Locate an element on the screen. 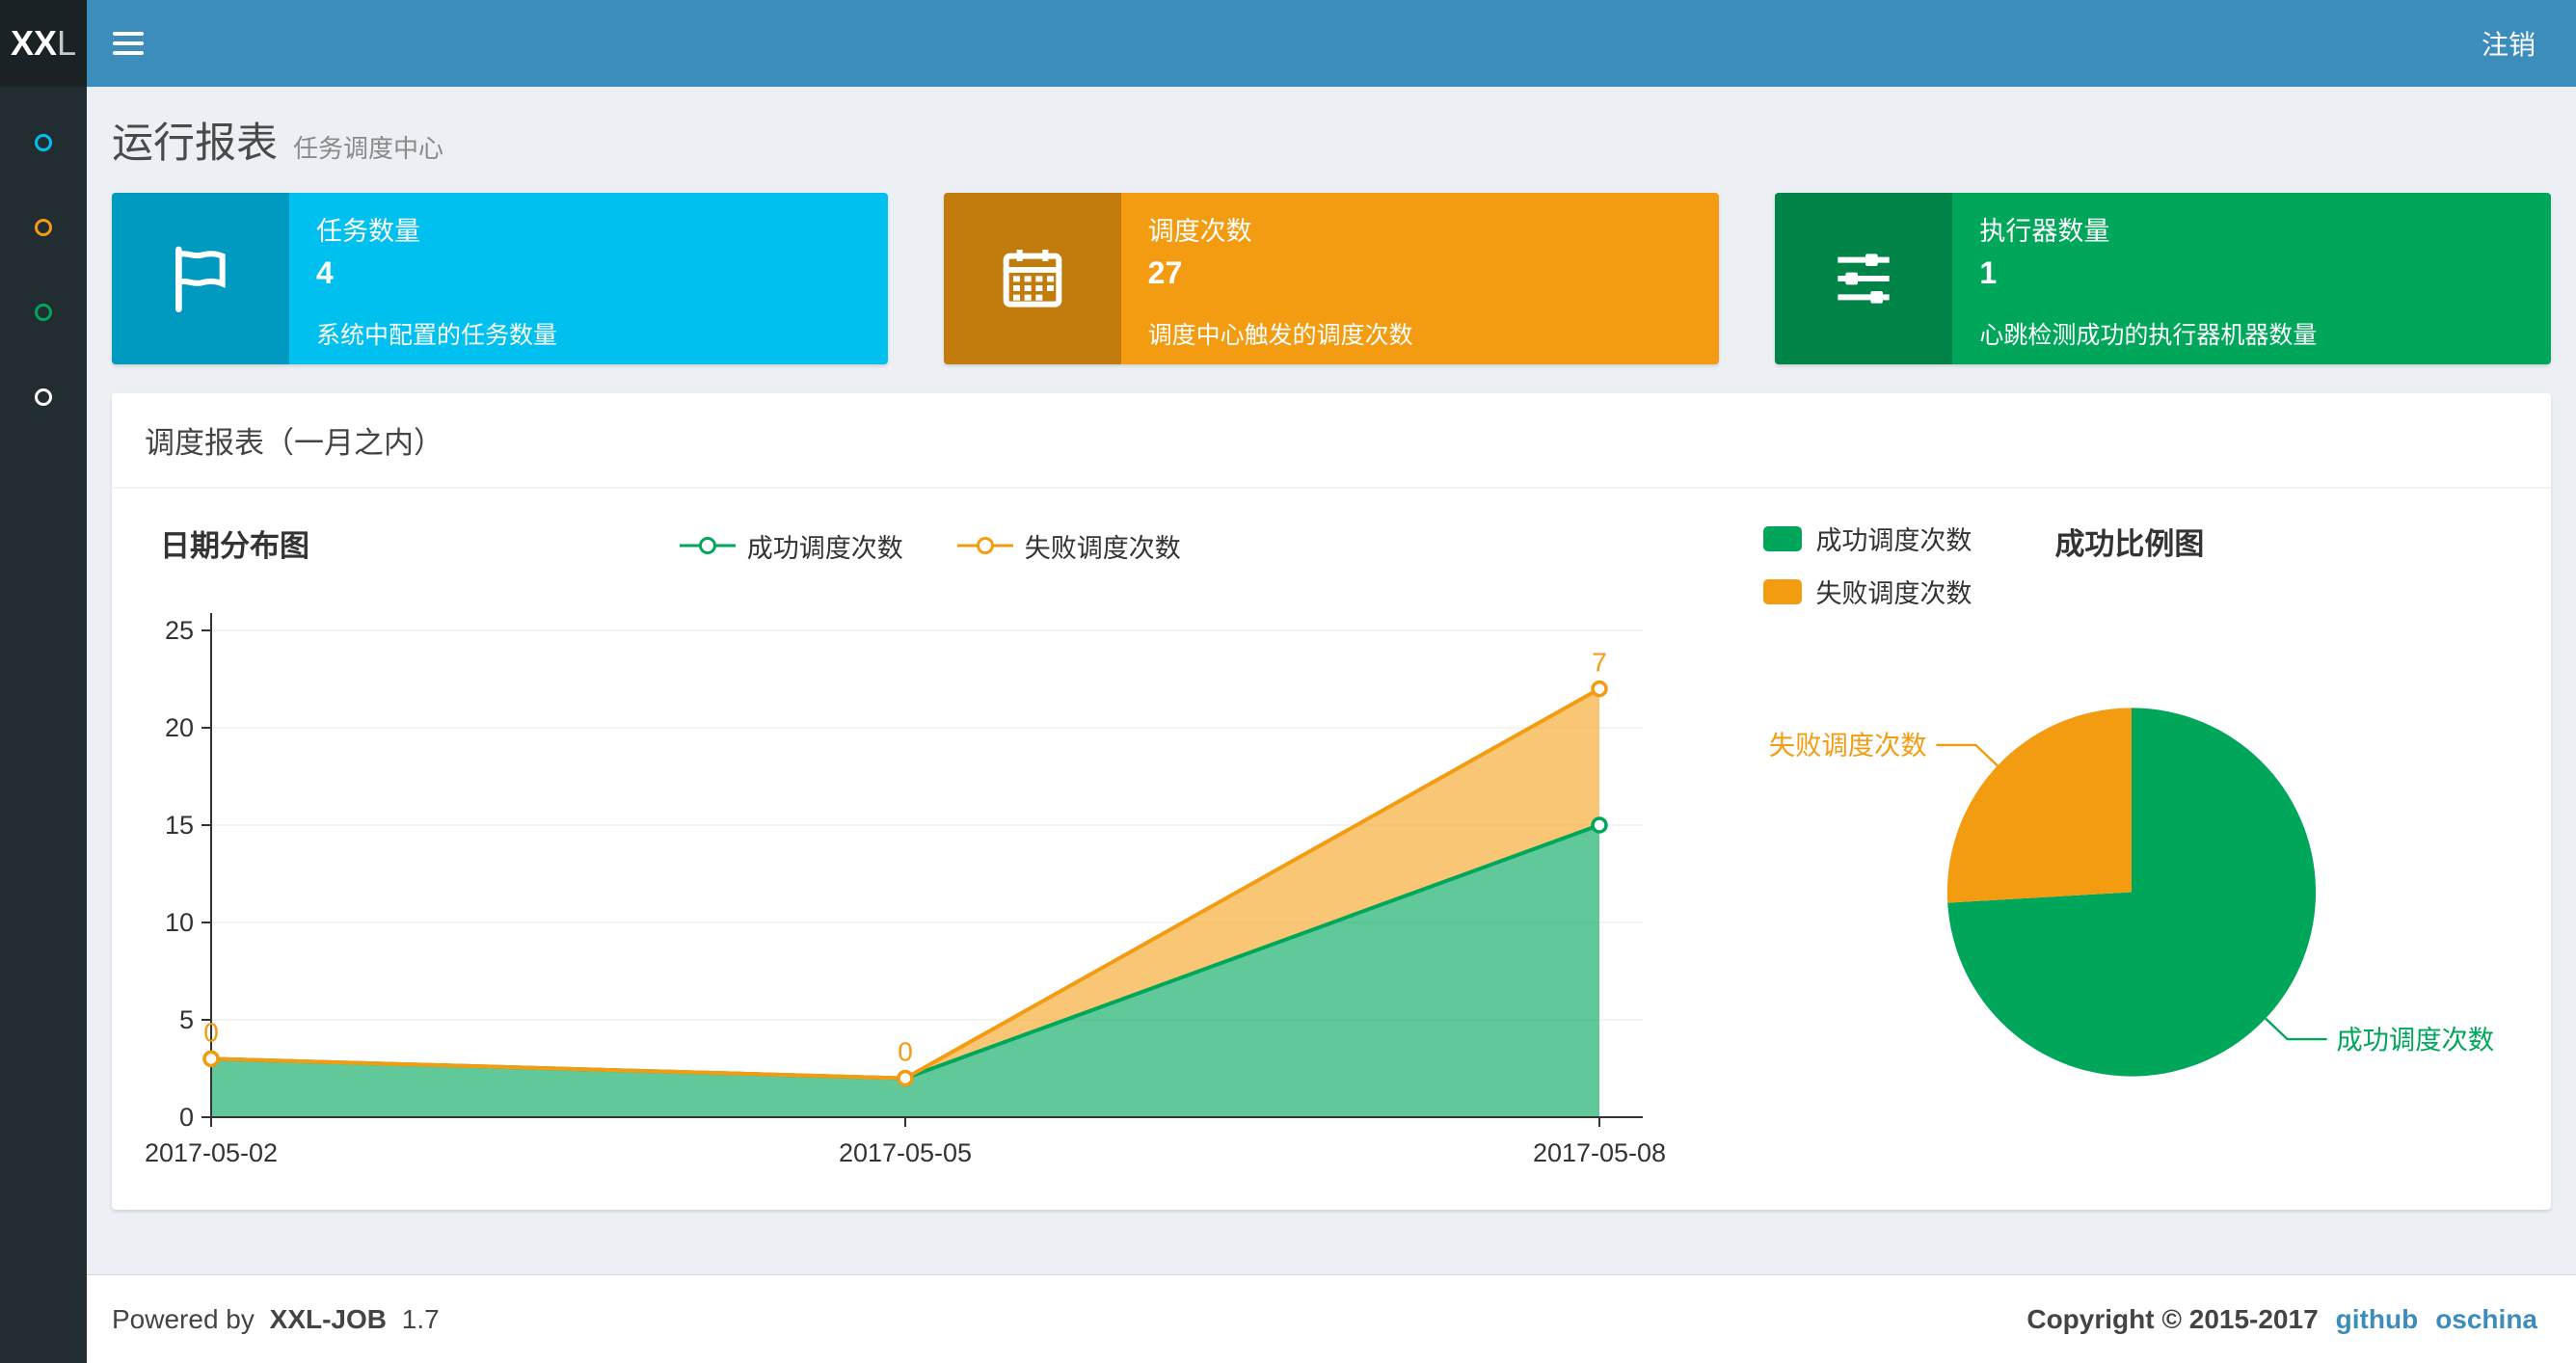  svg-text: 2017-05-08 is located at coordinates (1600, 1152).